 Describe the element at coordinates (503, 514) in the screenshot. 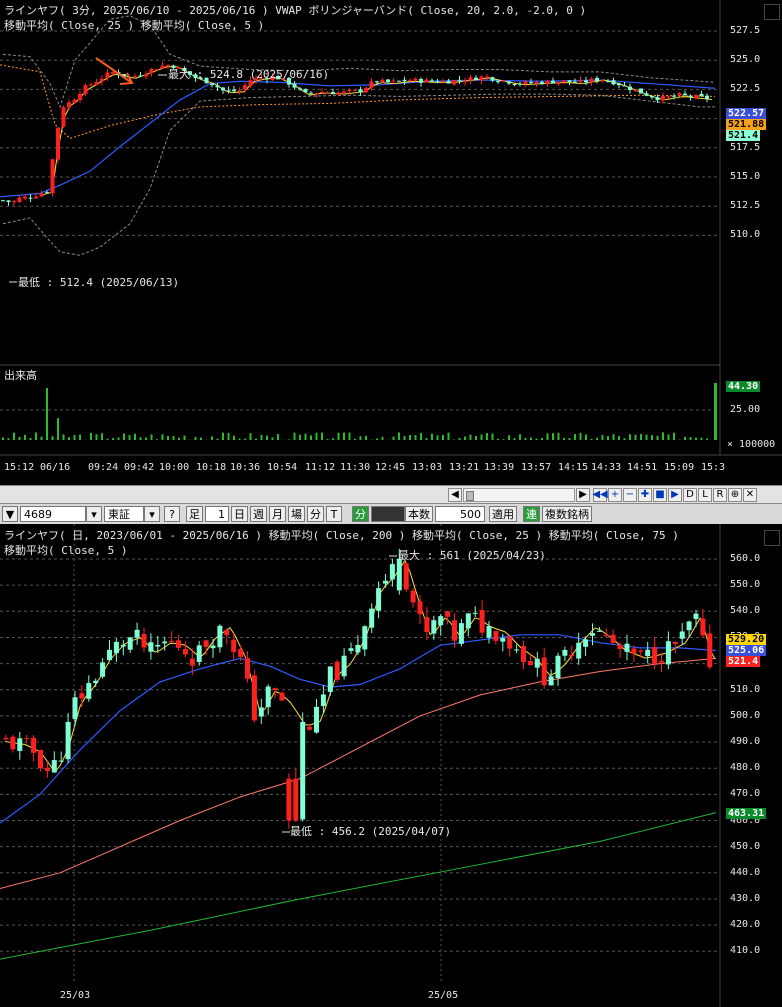

I see `apply-button: 適用` at that location.